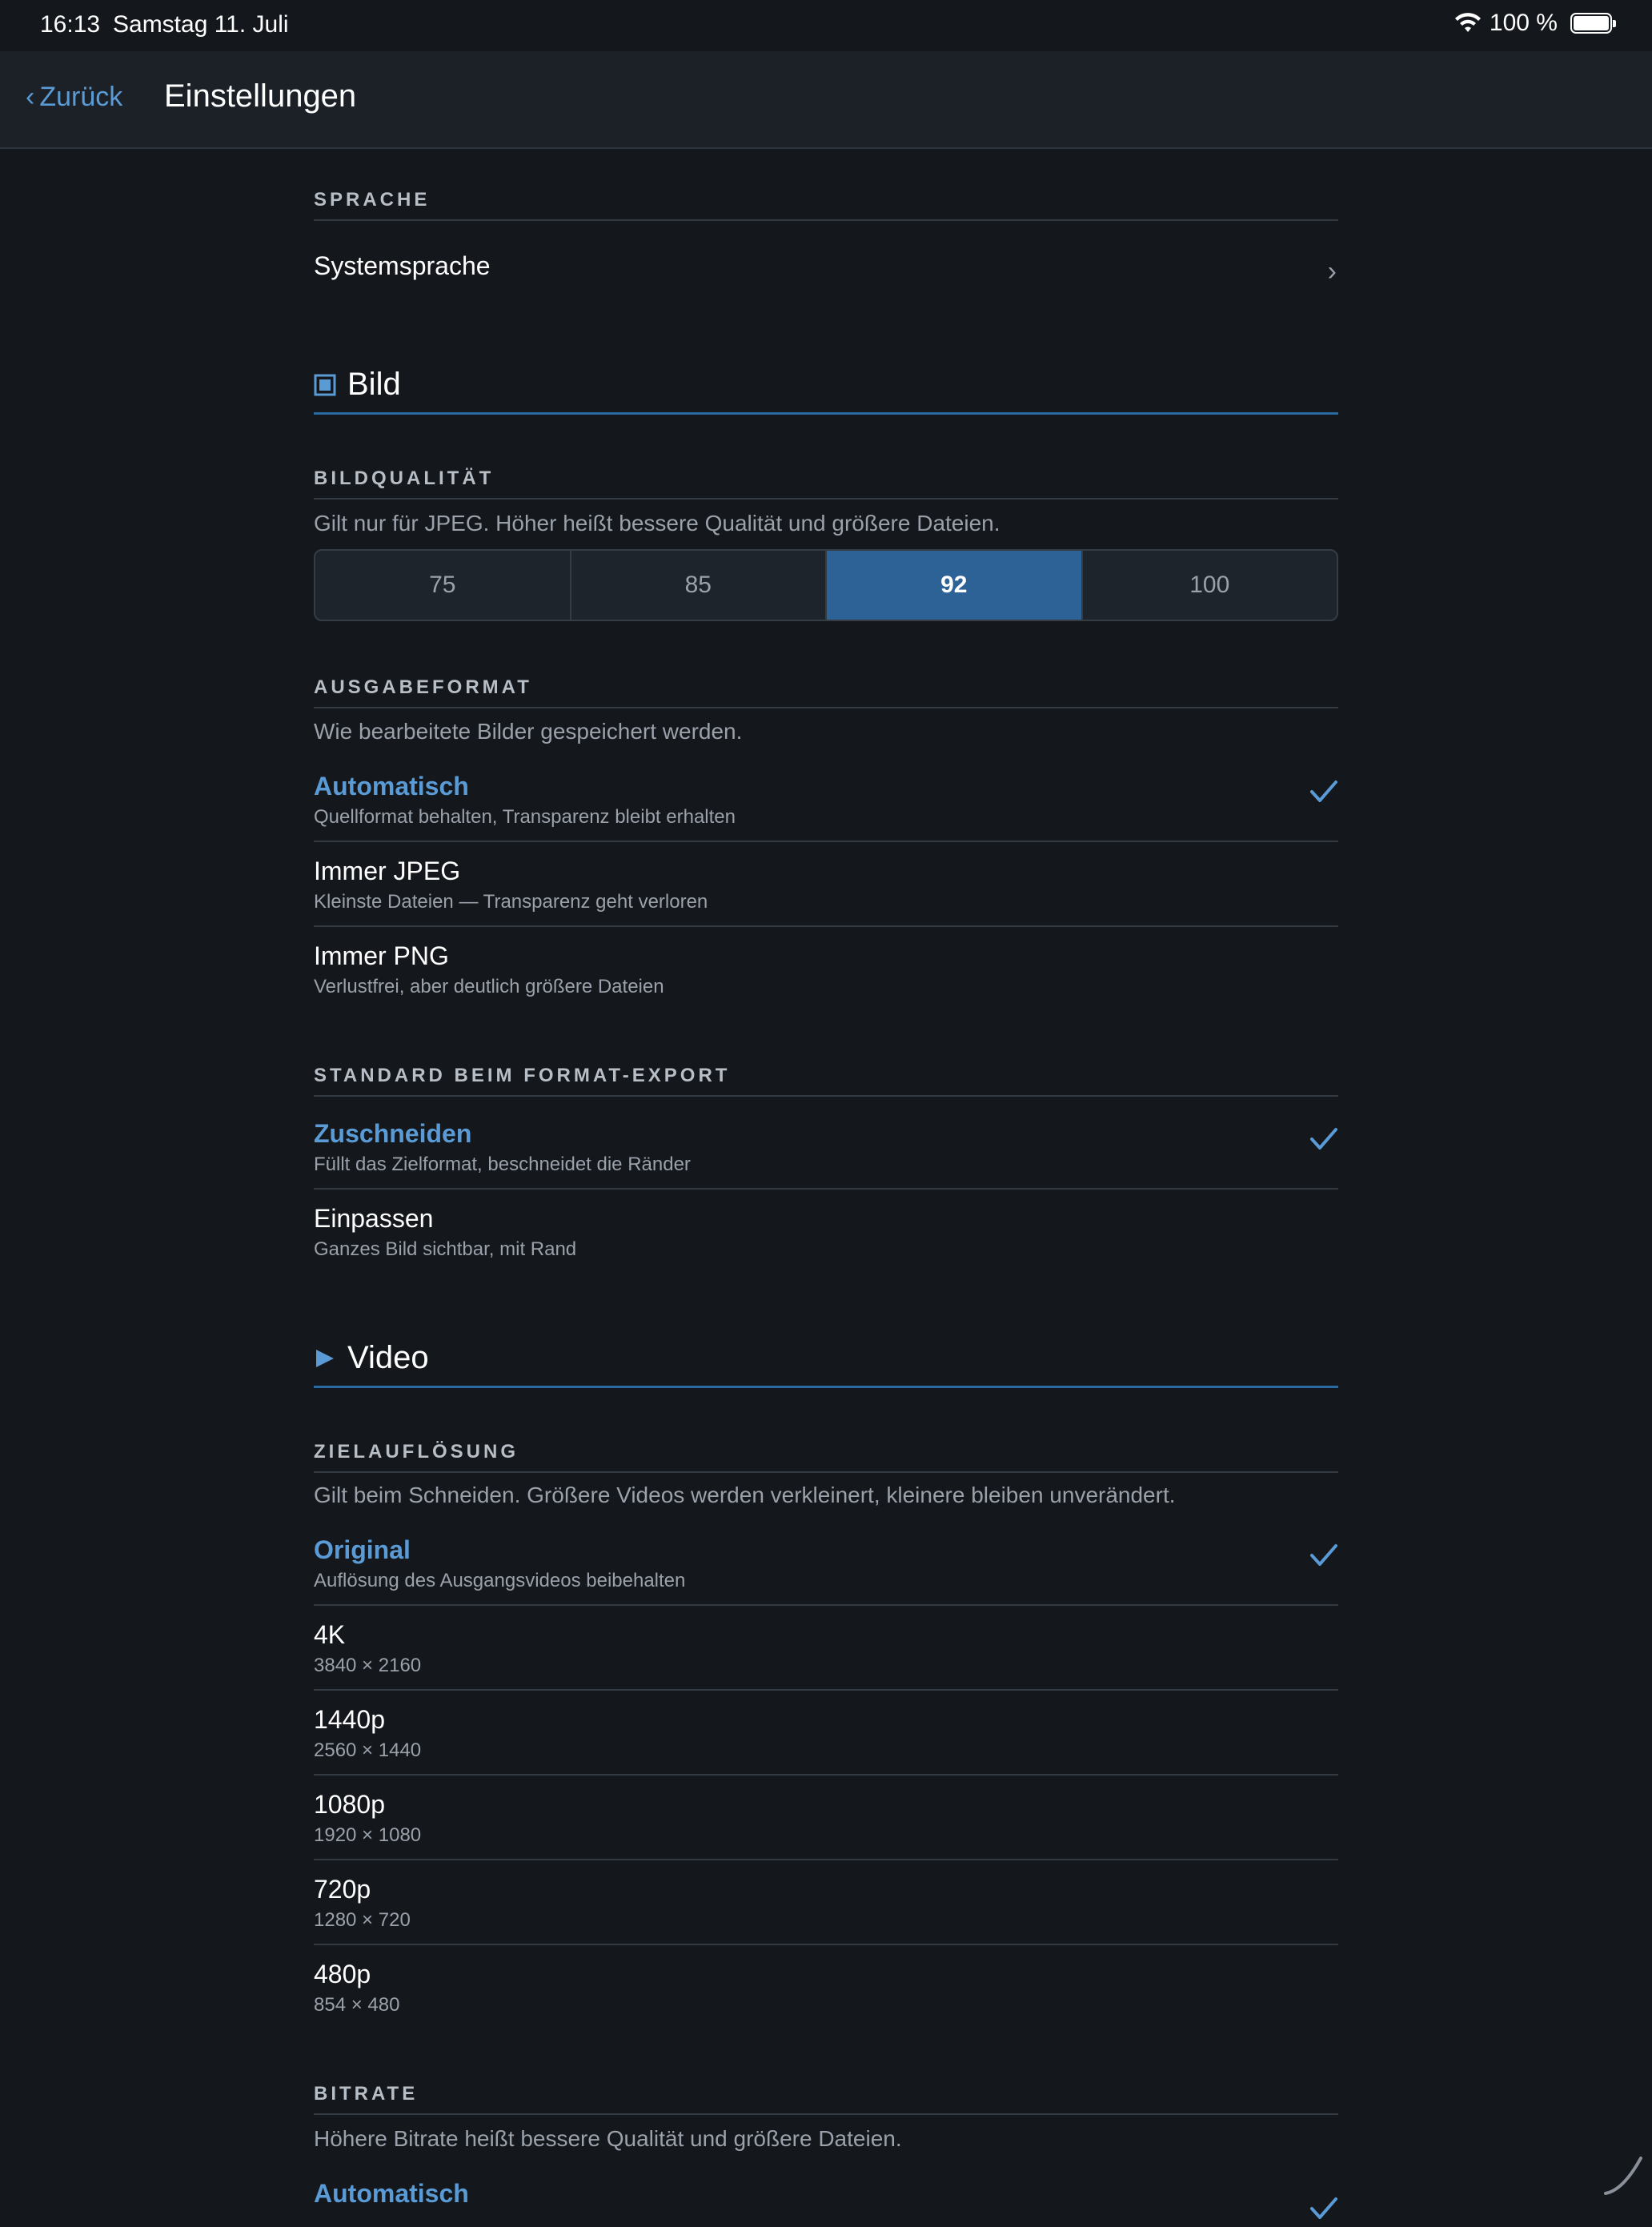  I want to click on resolution-option-4k: 4K 3840 × 2160, so click(826, 1655).